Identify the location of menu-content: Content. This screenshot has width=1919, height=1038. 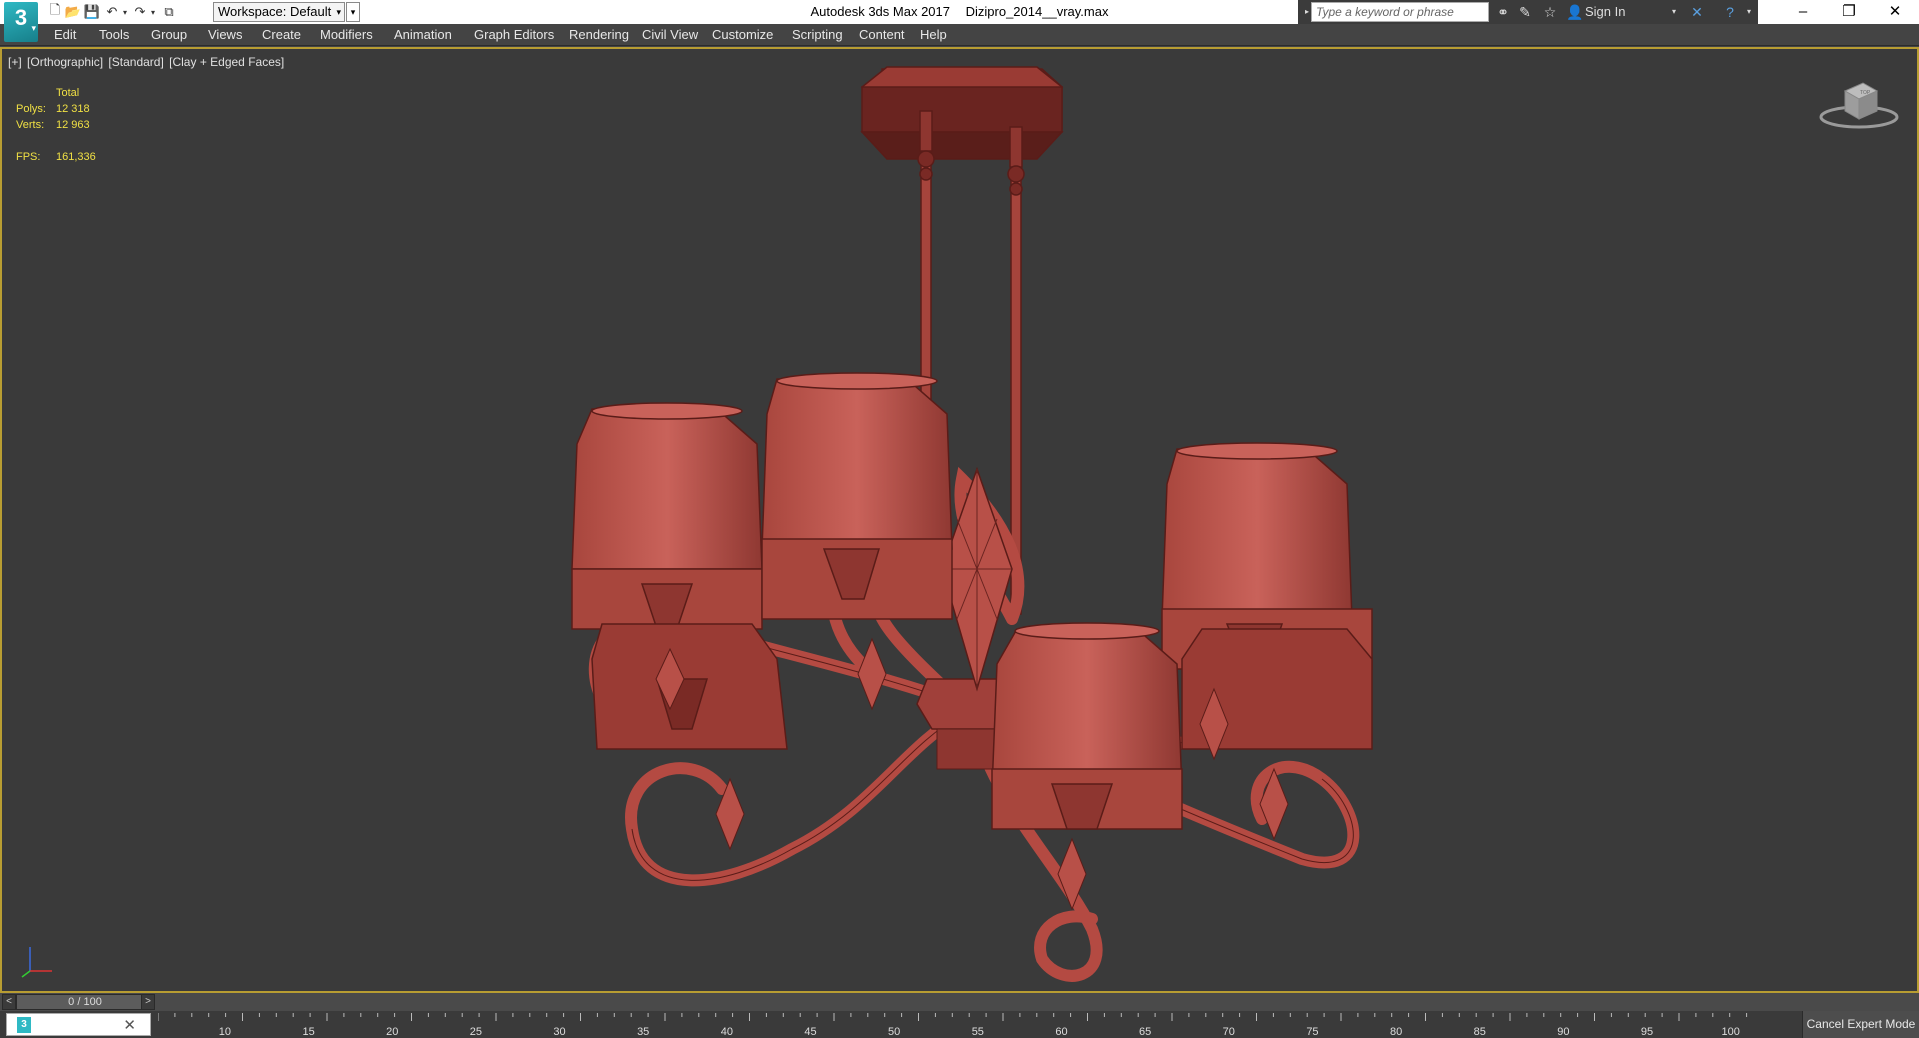
(882, 35).